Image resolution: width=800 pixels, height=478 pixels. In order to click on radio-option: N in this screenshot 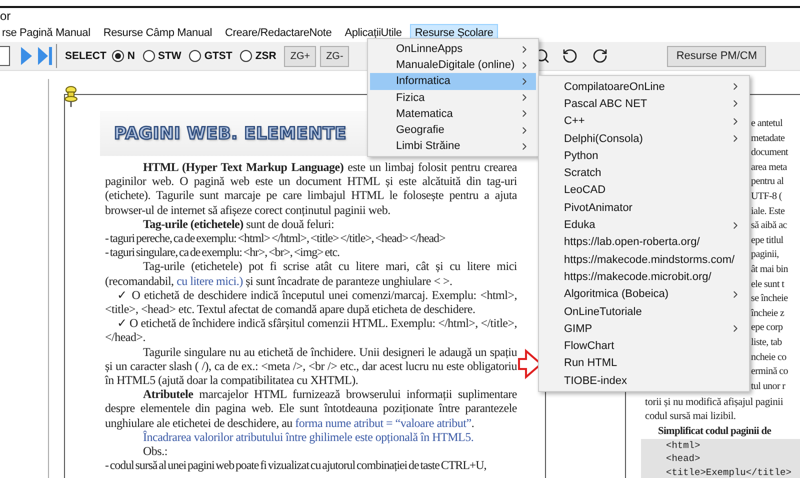, I will do `click(124, 56)`.